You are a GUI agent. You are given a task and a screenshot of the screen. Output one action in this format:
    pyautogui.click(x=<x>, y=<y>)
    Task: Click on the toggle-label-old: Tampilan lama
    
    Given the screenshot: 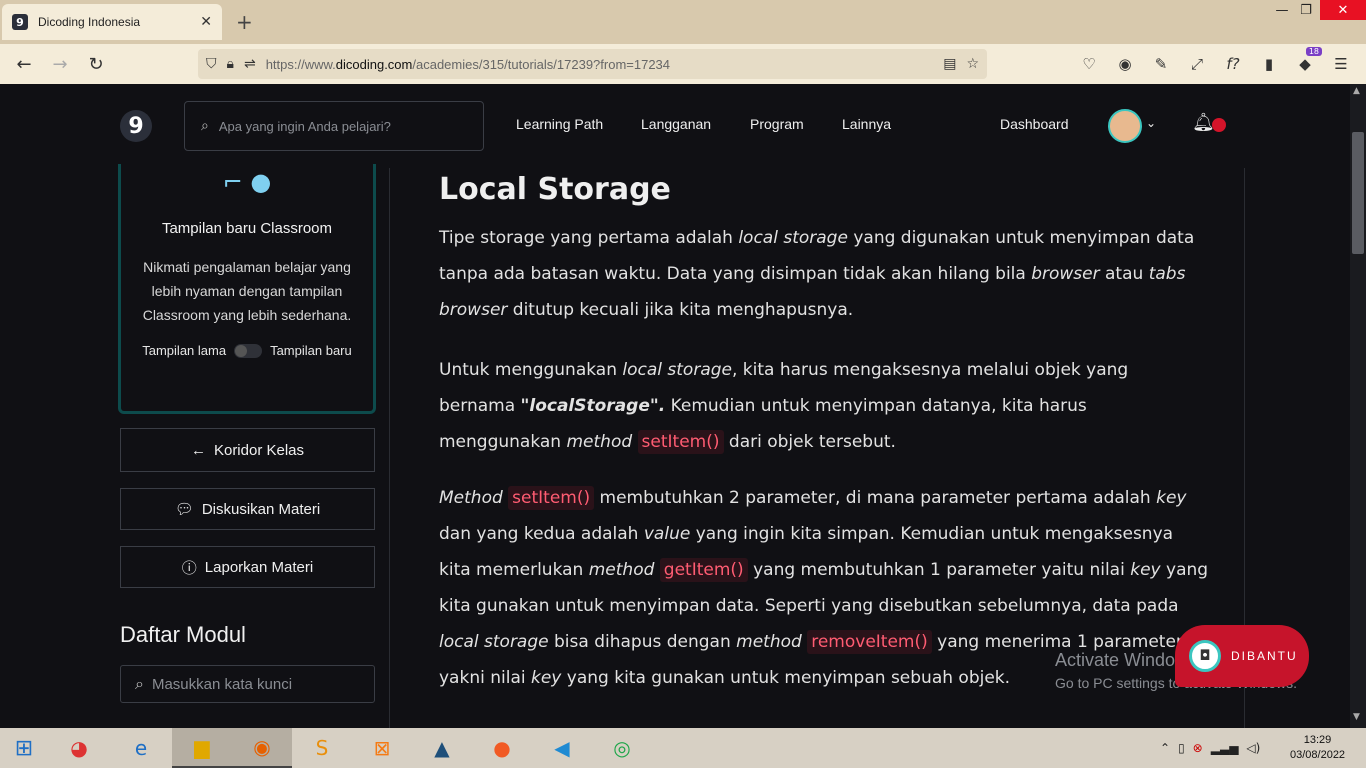 What is the action you would take?
    pyautogui.click(x=184, y=350)
    